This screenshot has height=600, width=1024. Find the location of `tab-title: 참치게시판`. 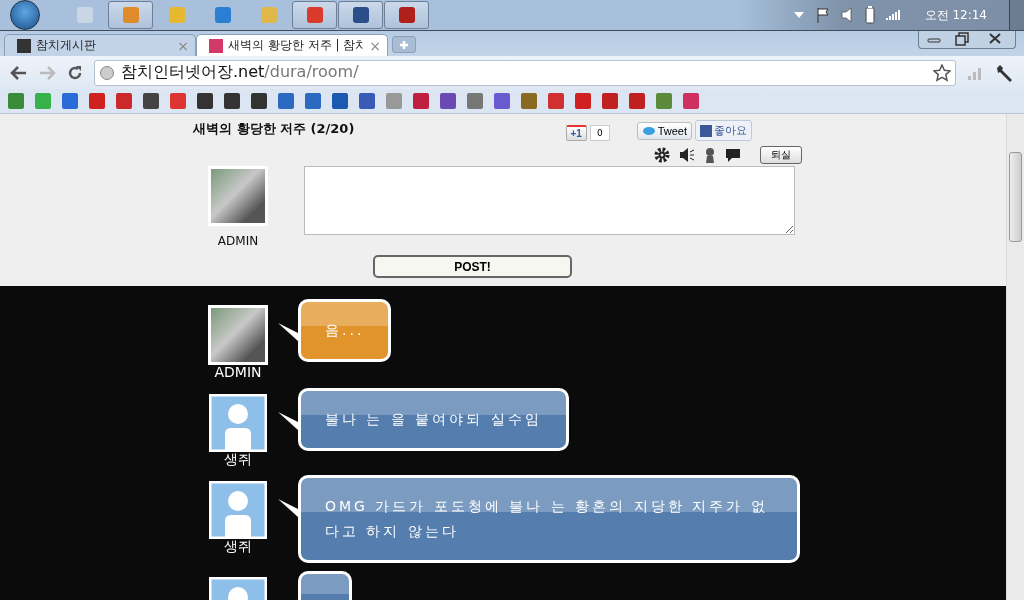

tab-title: 참치게시판 is located at coordinates (66, 45).